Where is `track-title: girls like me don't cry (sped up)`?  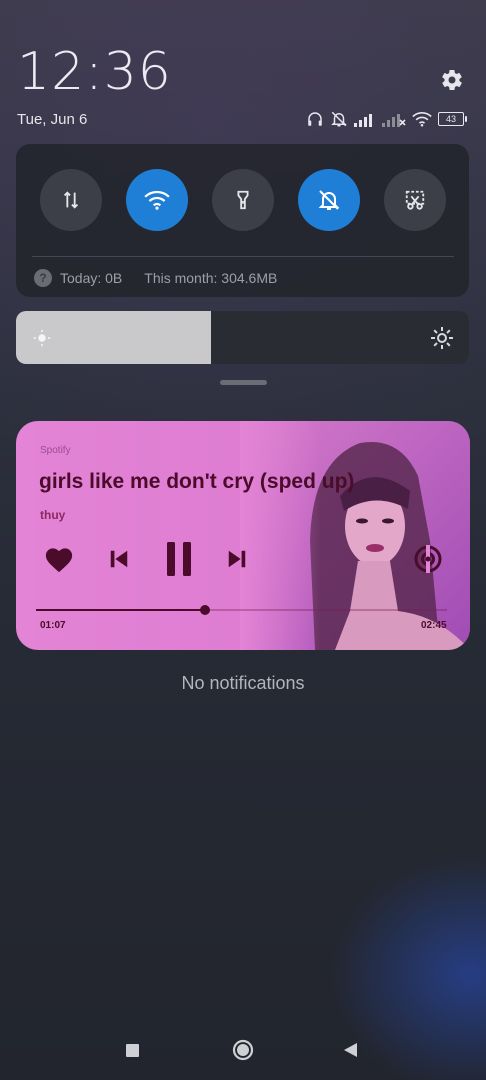
track-title: girls like me don't cry (sped up) is located at coordinates (197, 481).